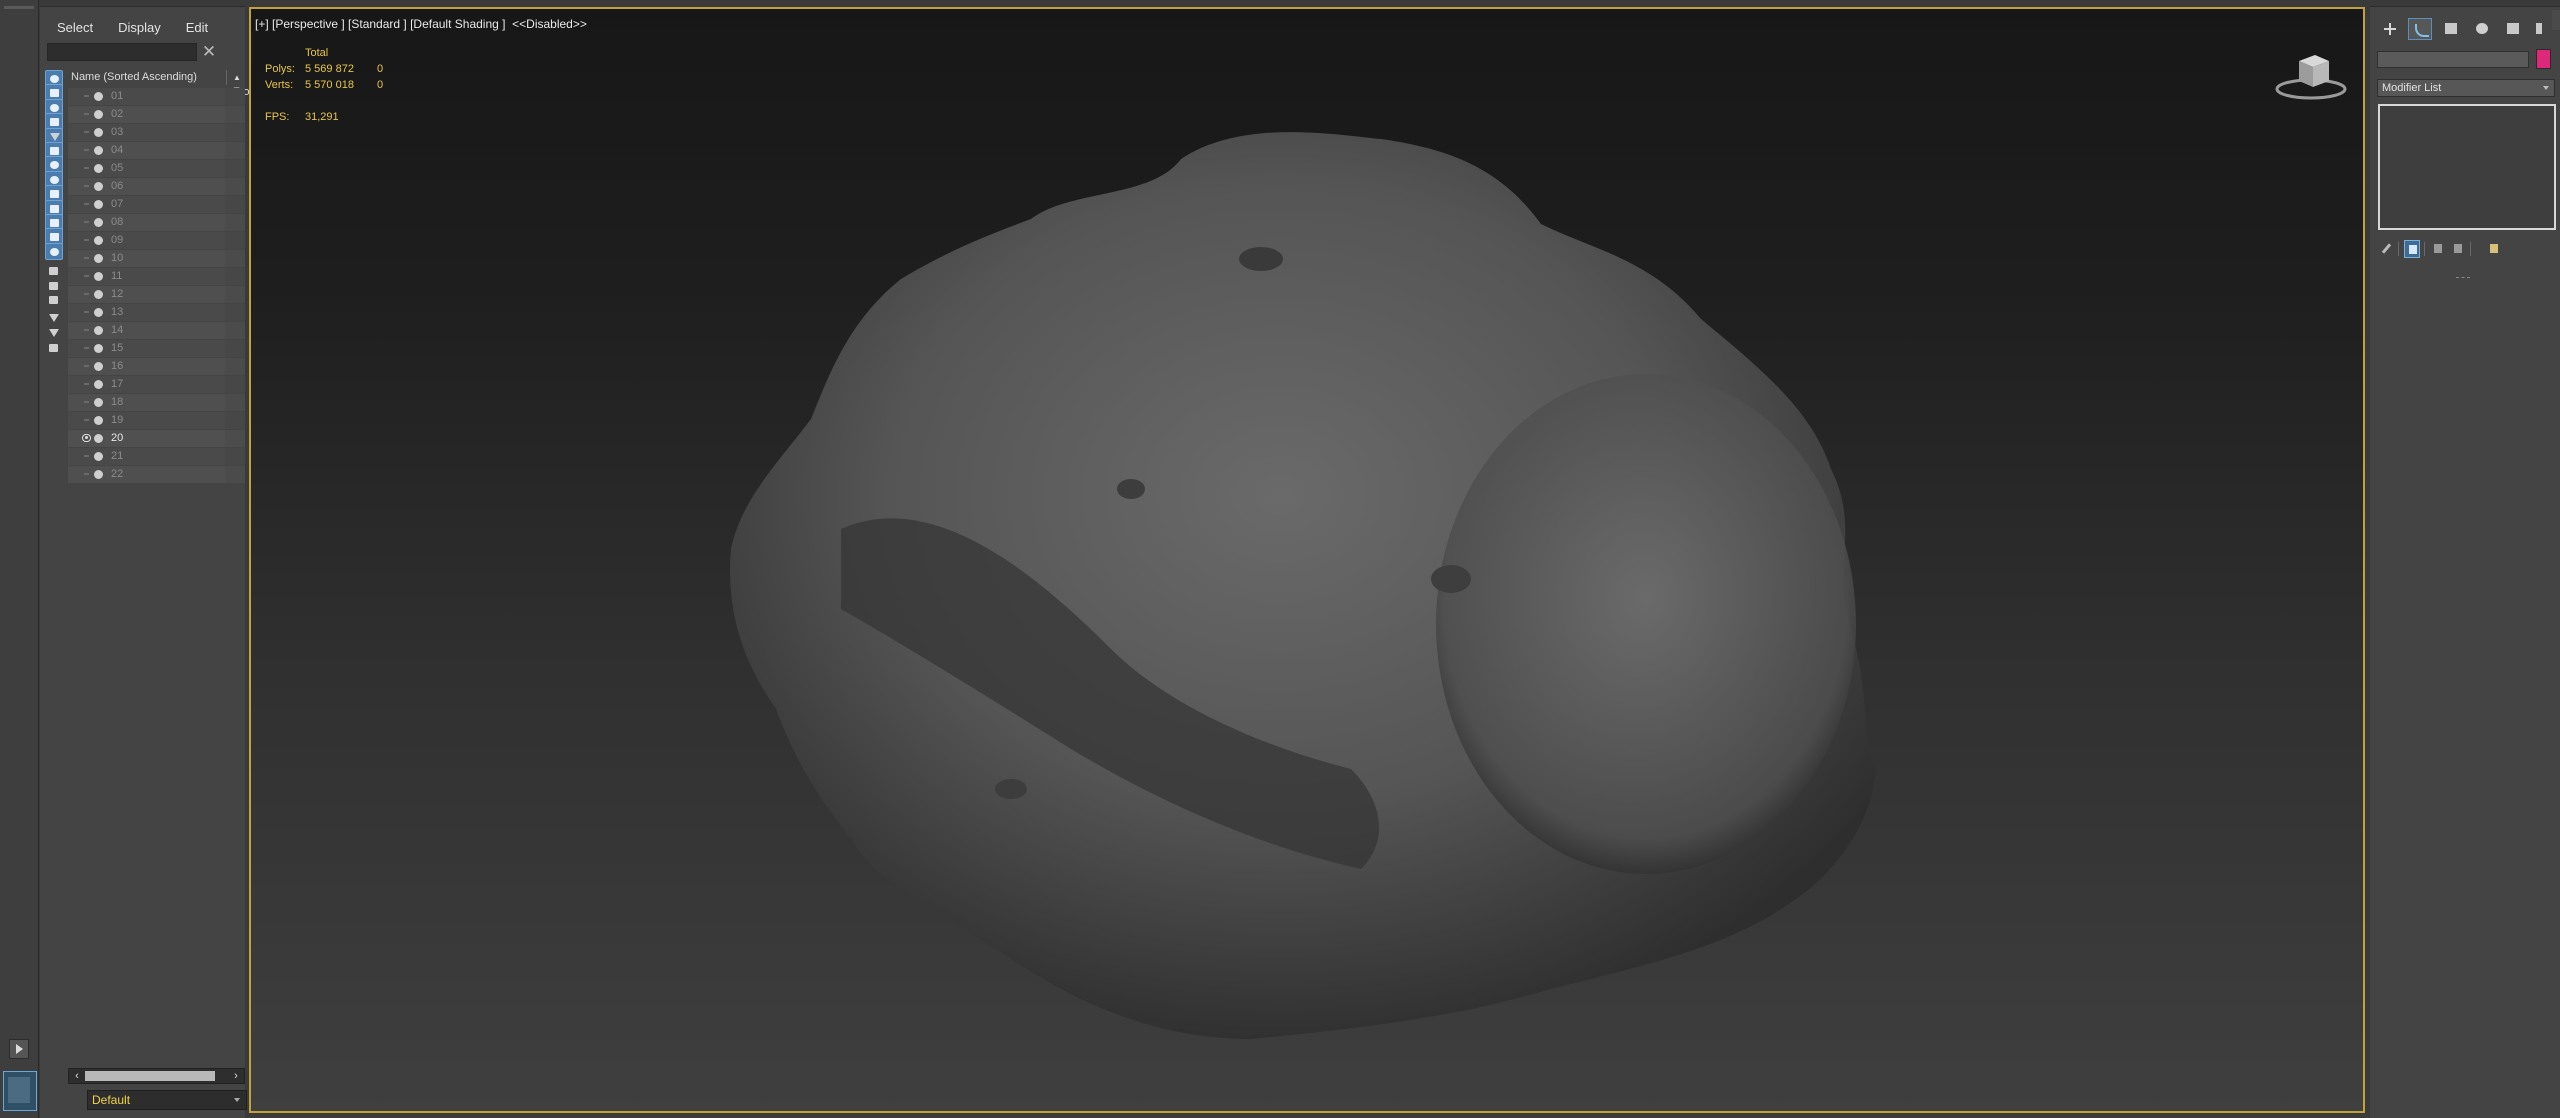 This screenshot has width=2560, height=1118. Describe the element at coordinates (122, 52) in the screenshot. I see `search-input` at that location.